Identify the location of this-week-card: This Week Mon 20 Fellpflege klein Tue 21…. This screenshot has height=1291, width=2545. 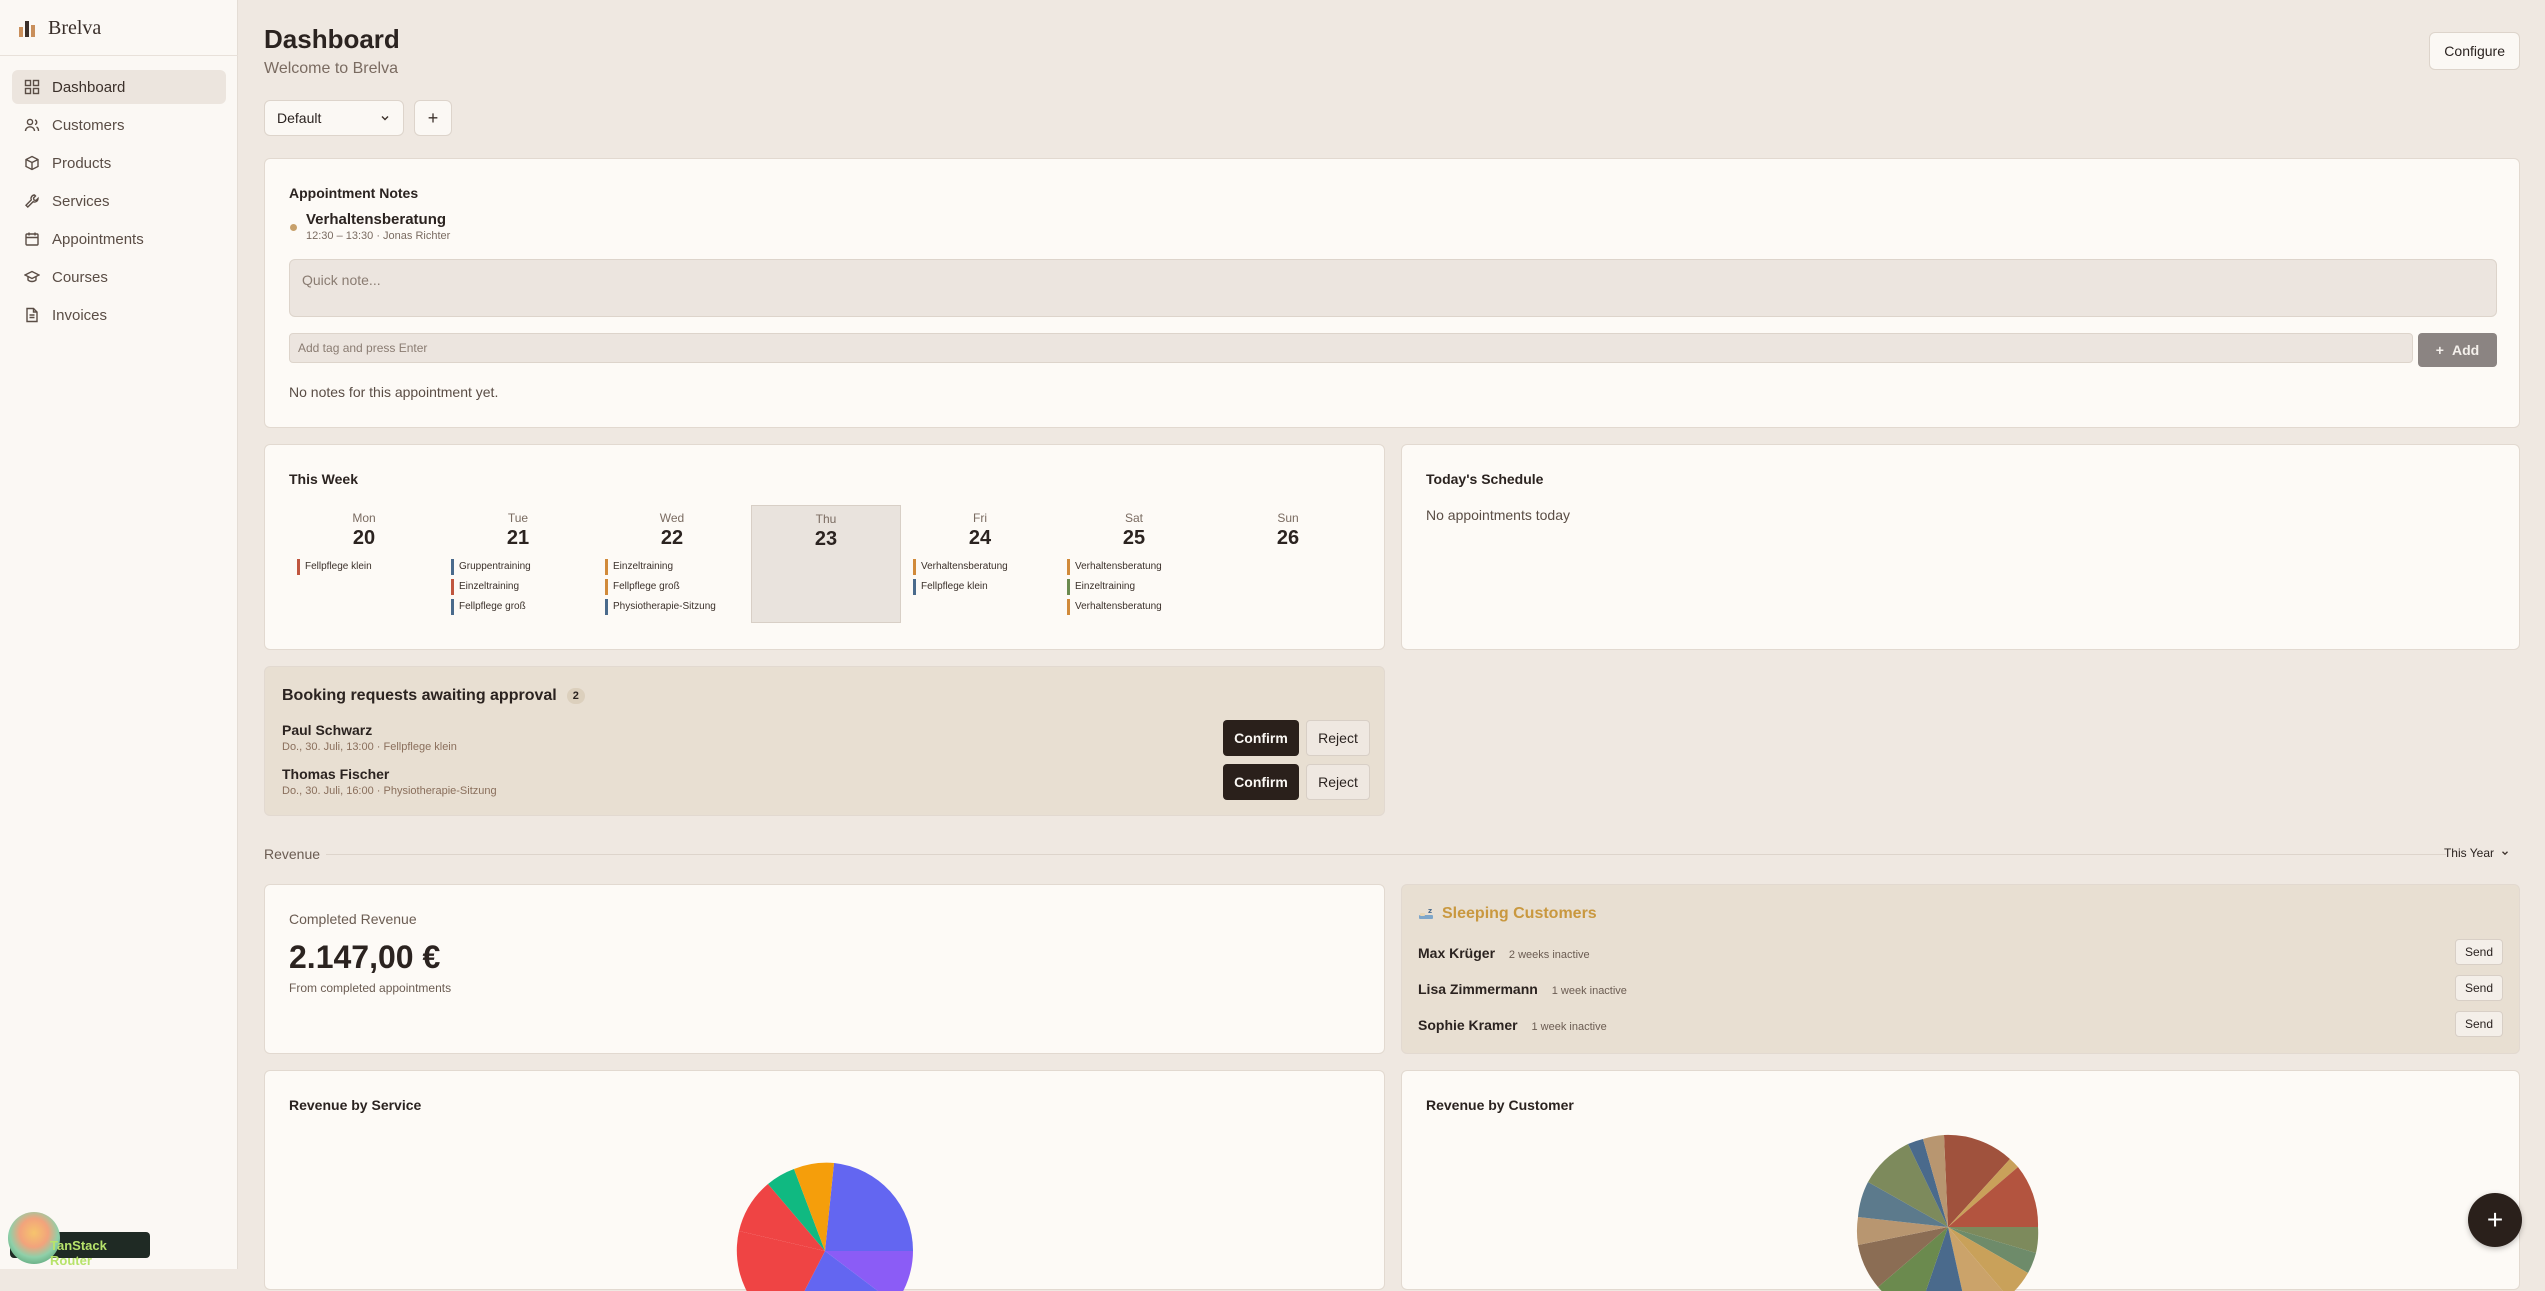
(824, 547).